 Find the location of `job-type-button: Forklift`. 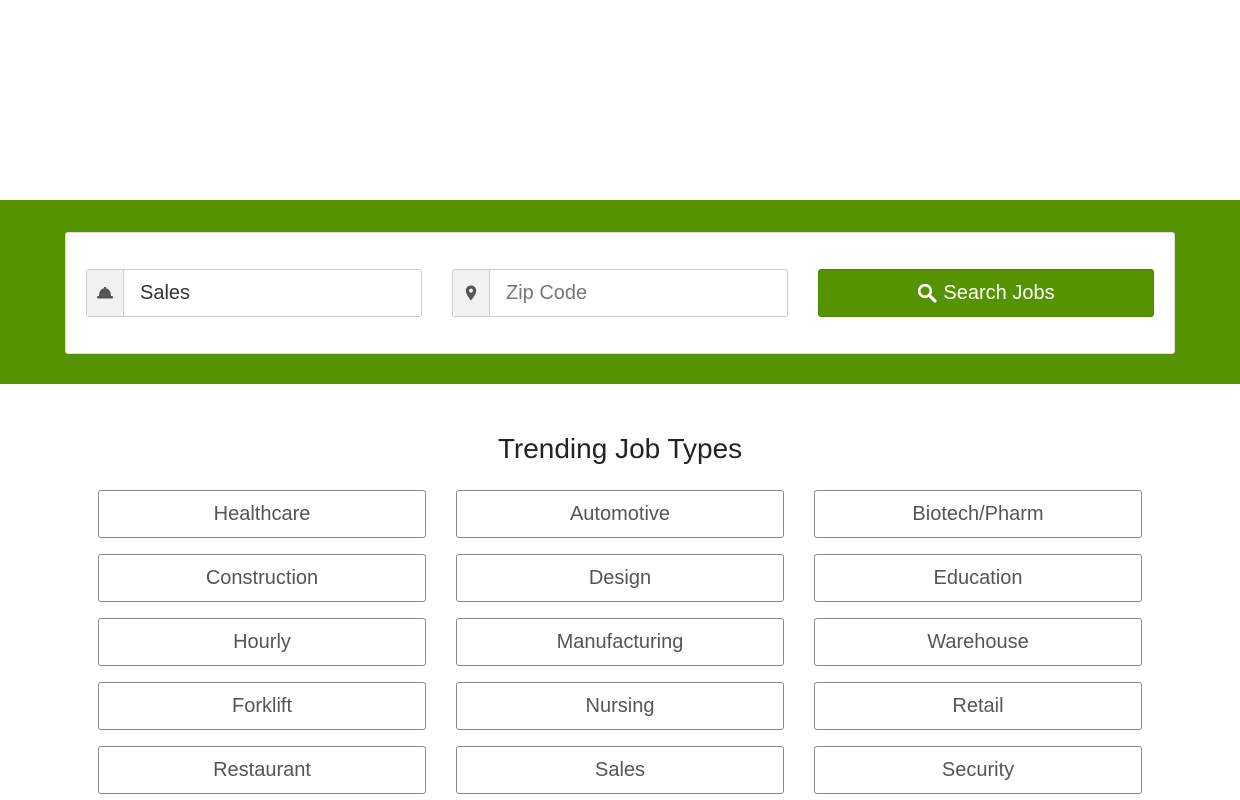

job-type-button: Forklift is located at coordinates (262, 706).